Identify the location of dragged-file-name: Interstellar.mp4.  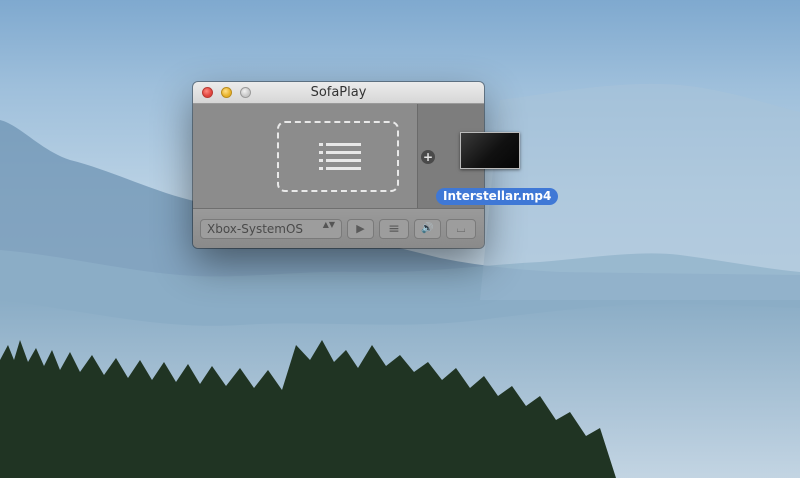
(497, 196).